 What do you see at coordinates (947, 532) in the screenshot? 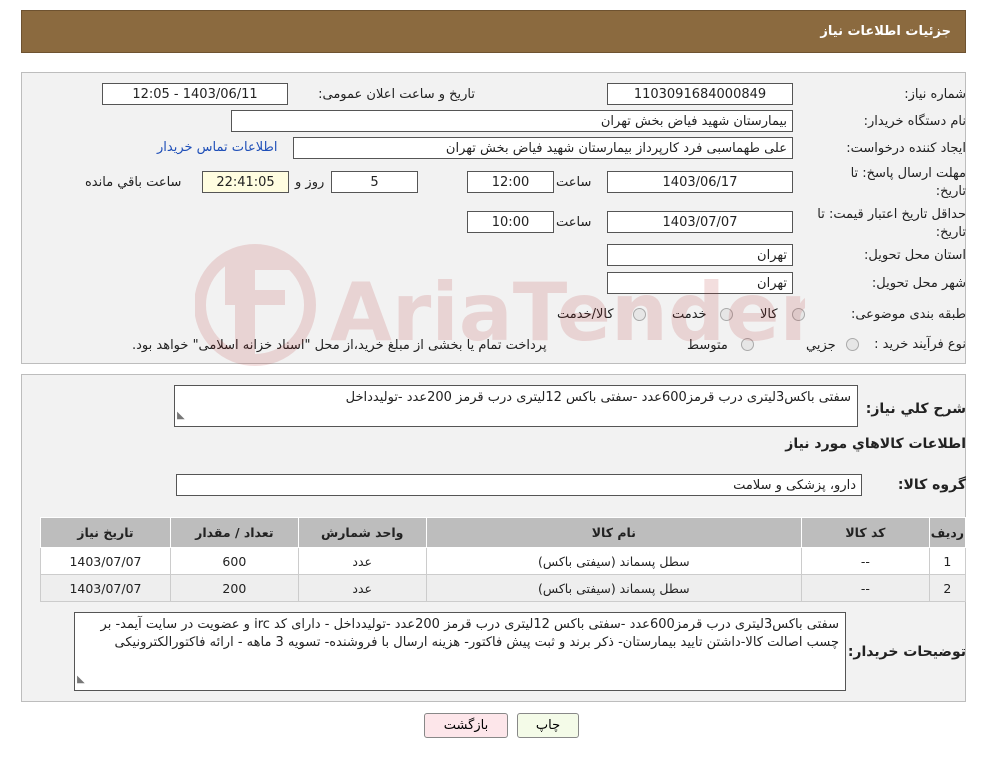
I see `col-row-number: رديف` at bounding box center [947, 532].